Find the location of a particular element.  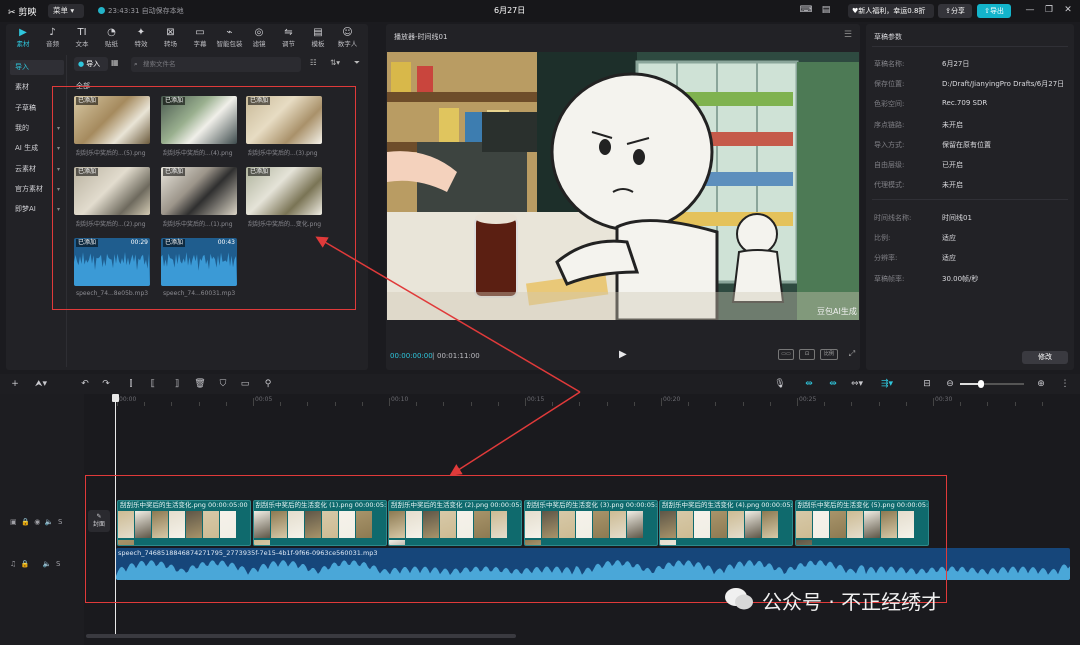

wechat-watermark: 公众号 · 不正经绣才 is located at coordinates (852, 602).